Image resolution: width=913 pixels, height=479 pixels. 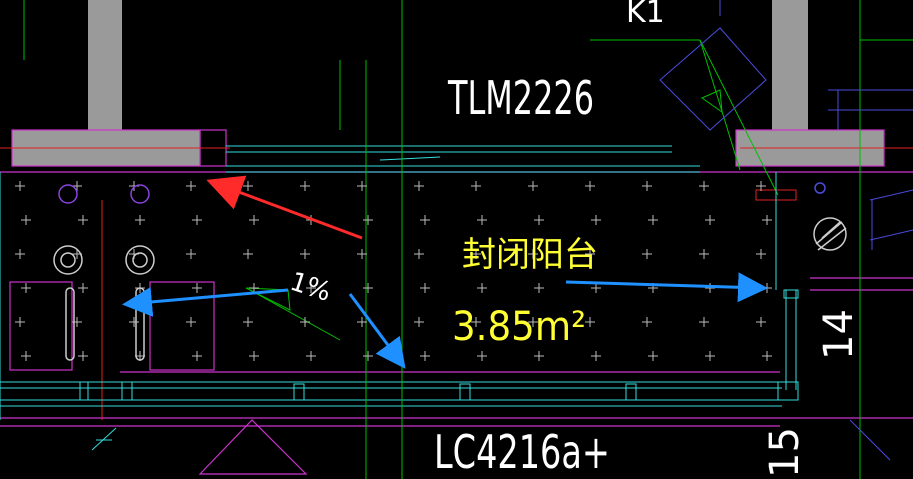 I want to click on red-arrow-icon, so click(x=284, y=207).